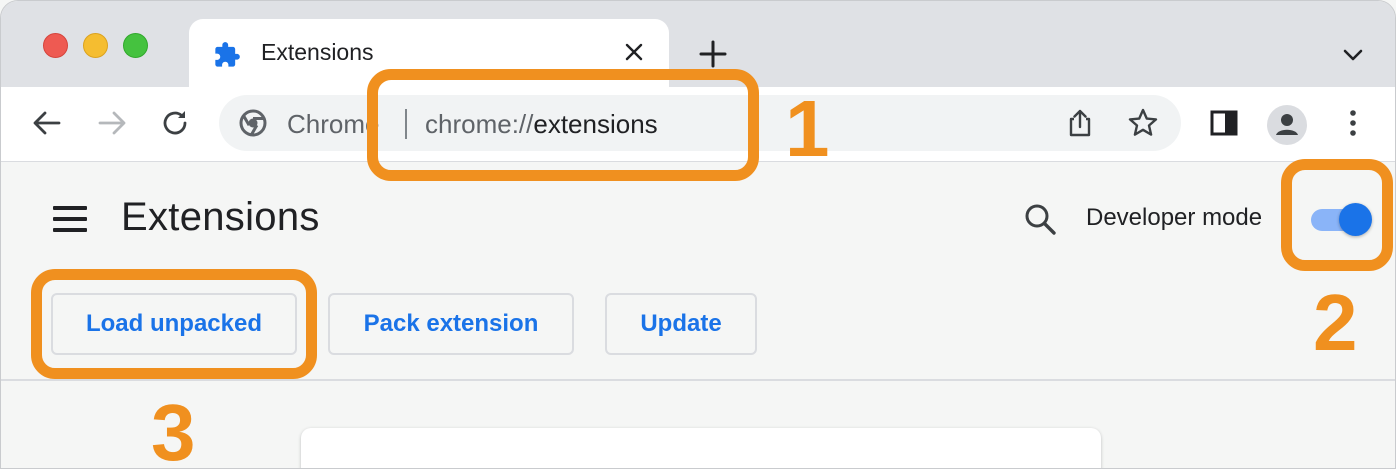 The height and width of the screenshot is (469, 1396). What do you see at coordinates (173, 428) in the screenshot?
I see `annotation-number-3: 3` at bounding box center [173, 428].